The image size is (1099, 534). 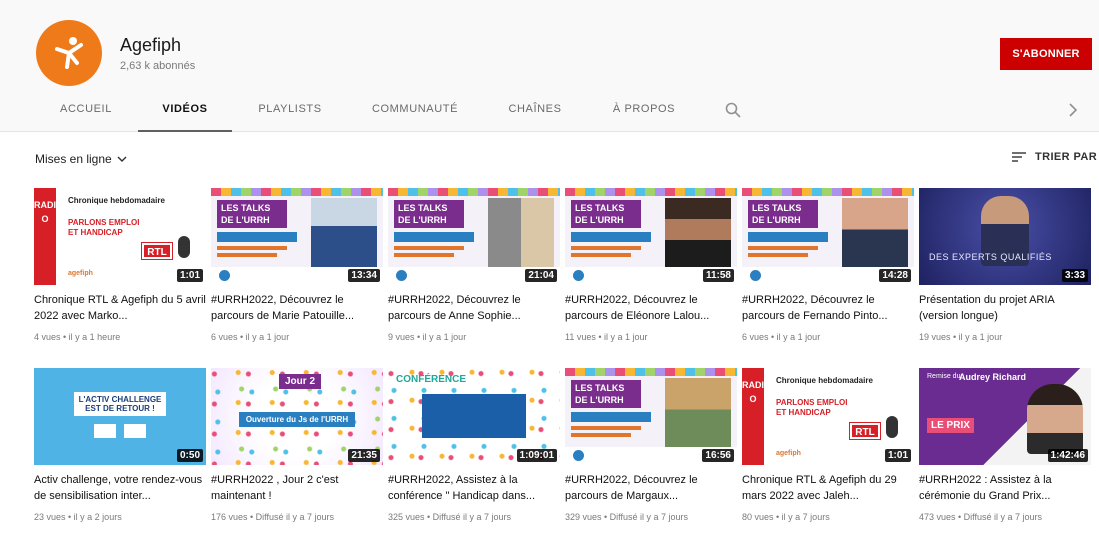 I want to click on search-icon, so click(x=733, y=112).